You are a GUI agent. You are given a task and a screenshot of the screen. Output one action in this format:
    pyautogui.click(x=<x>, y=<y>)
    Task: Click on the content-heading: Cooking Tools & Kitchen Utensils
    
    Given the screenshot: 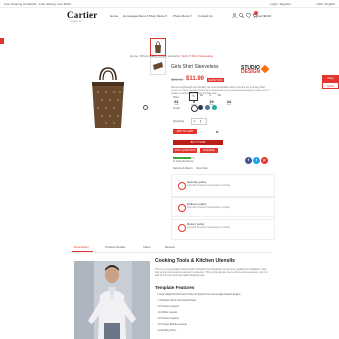 What is the action you would take?
    pyautogui.click(x=195, y=261)
    